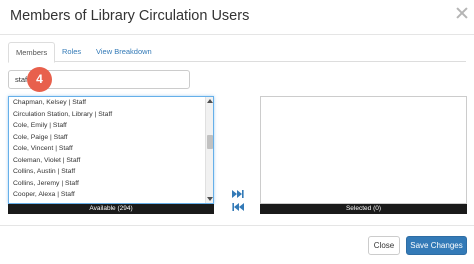  I want to click on modal-footer, so click(237, 244).